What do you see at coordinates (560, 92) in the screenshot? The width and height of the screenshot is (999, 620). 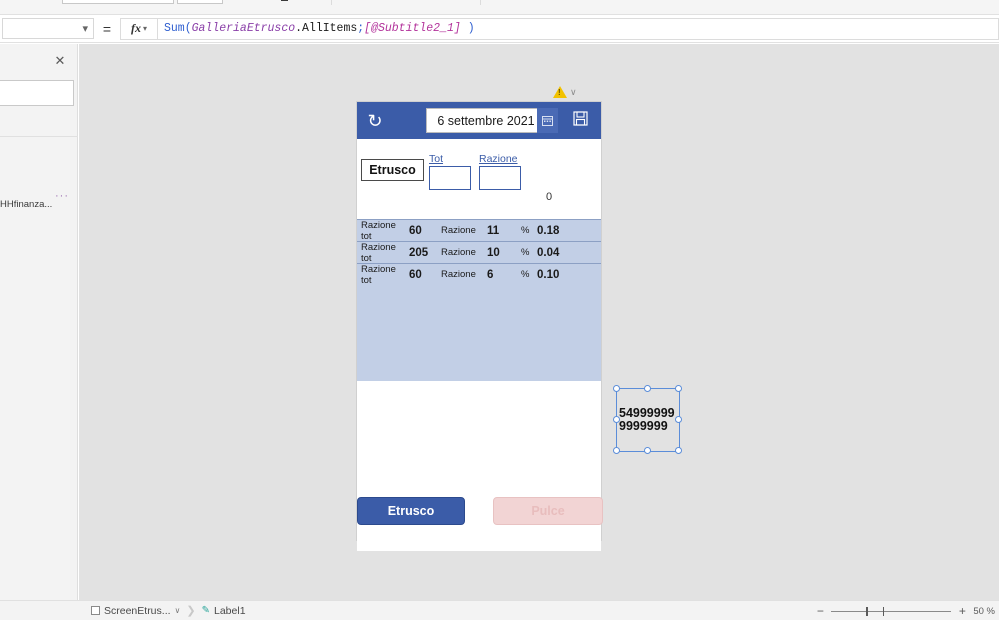 I see `warning-triangle-icon` at bounding box center [560, 92].